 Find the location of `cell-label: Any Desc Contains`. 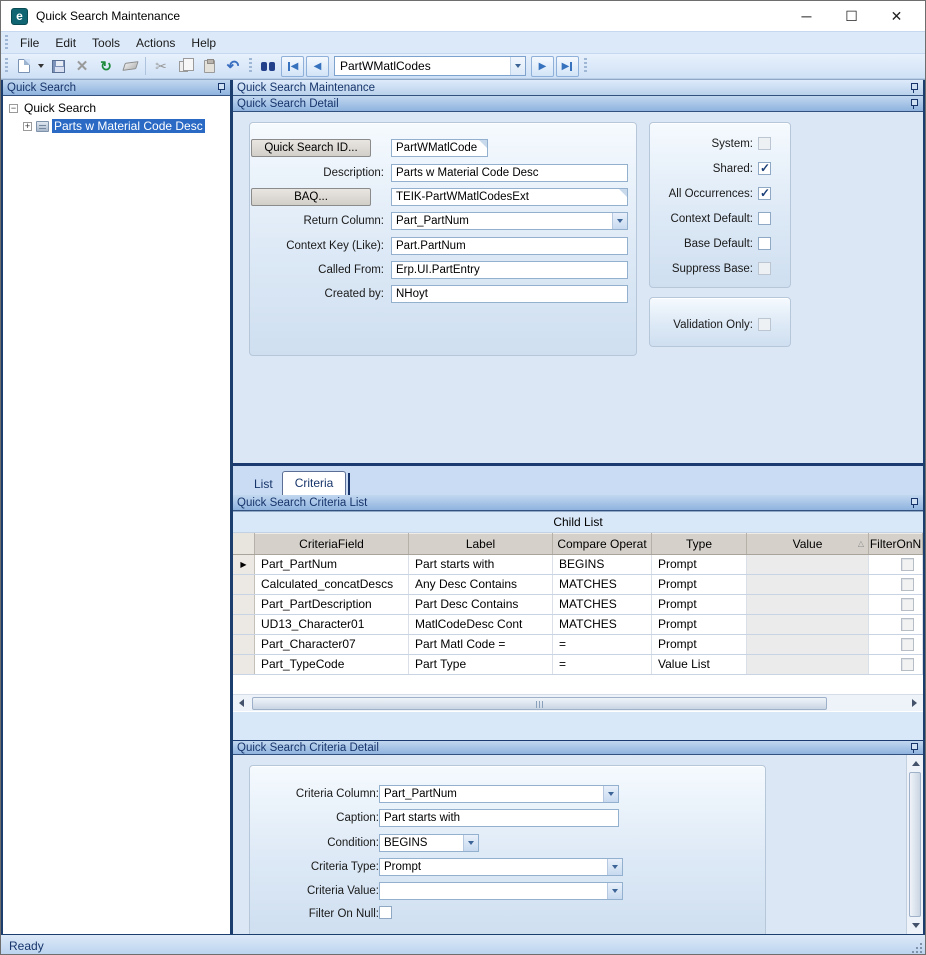

cell-label: Any Desc Contains is located at coordinates (481, 584).